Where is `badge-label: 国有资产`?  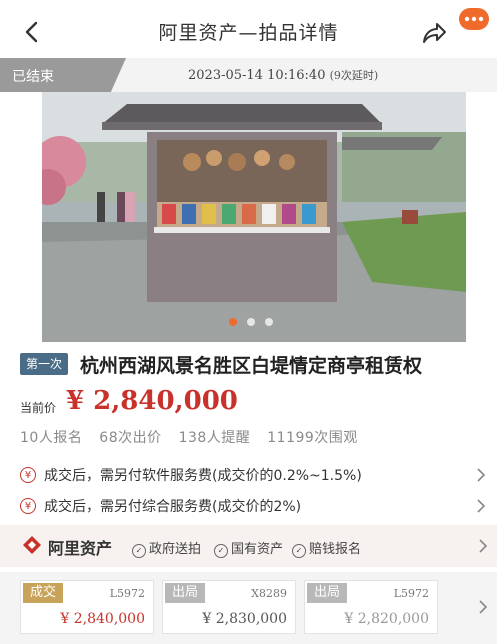
badge-label: 国有资产 is located at coordinates (257, 549).